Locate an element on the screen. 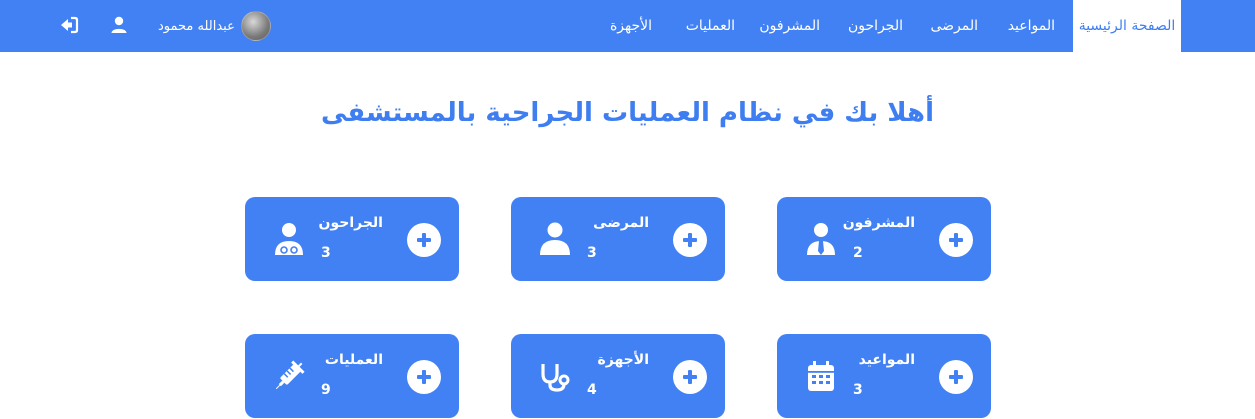  nav-item-devices: الأجهزة is located at coordinates (631, 26).